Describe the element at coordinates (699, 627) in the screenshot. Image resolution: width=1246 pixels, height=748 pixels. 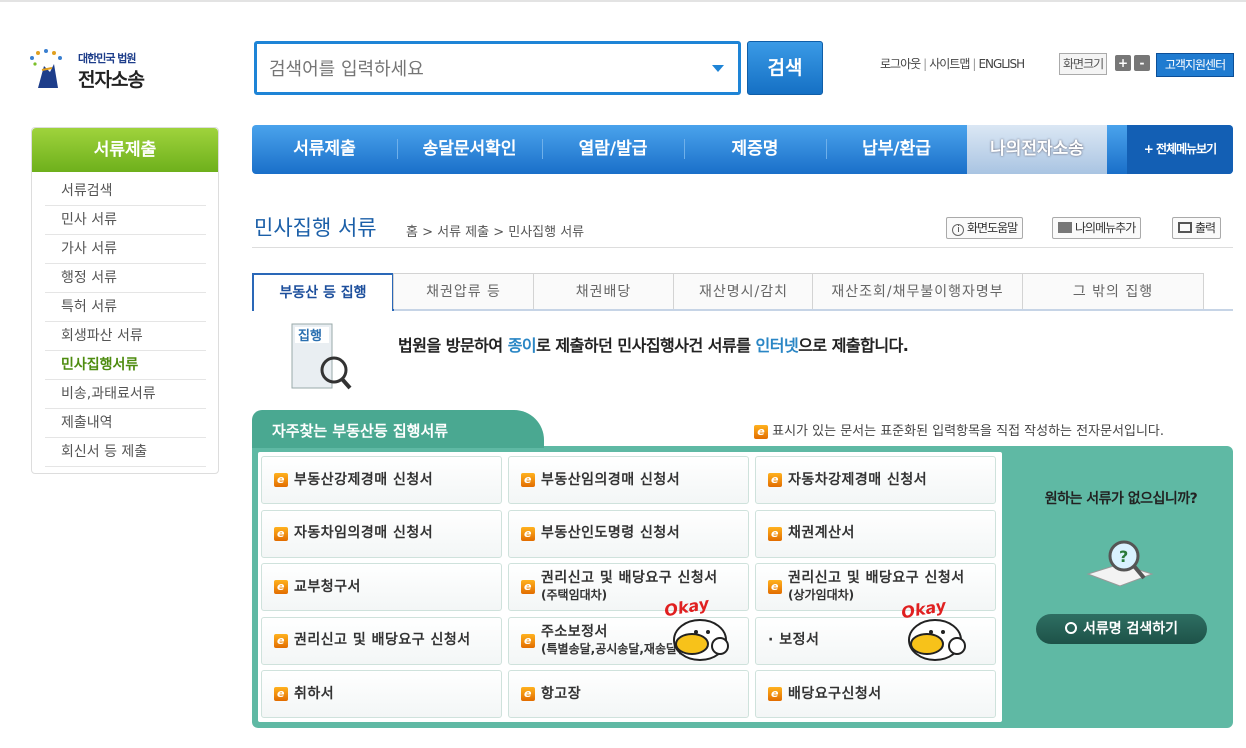
I see `okay-mascot-icon: Okay` at that location.